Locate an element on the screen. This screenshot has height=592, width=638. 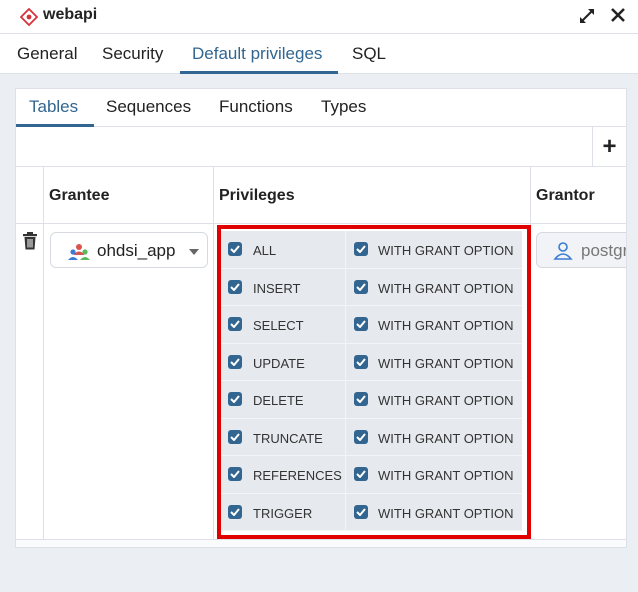
privilege-row: SELECT WITH GRANT OPTION is located at coordinates (371, 325).